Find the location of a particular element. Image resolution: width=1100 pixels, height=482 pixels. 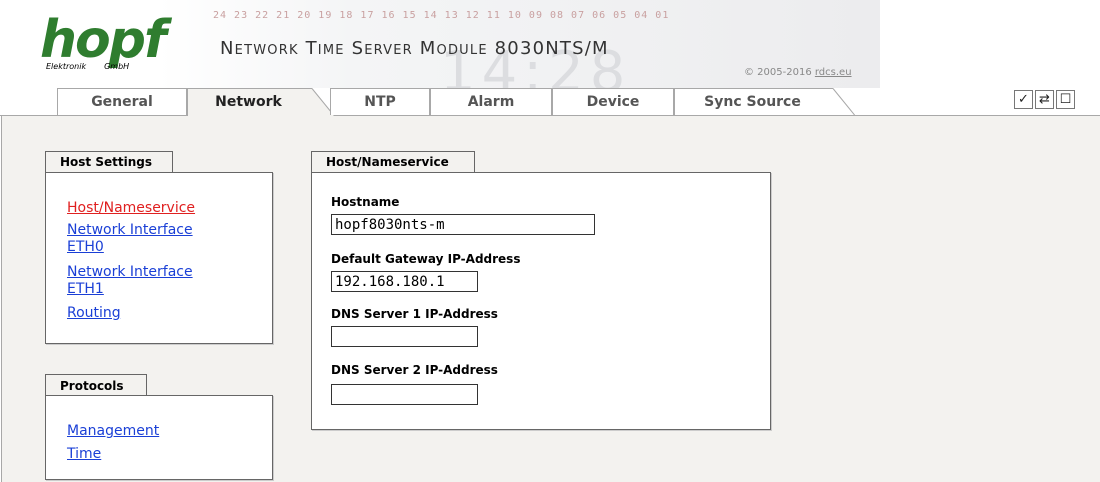

logo-sub-right: GmbH is located at coordinates (117, 66).